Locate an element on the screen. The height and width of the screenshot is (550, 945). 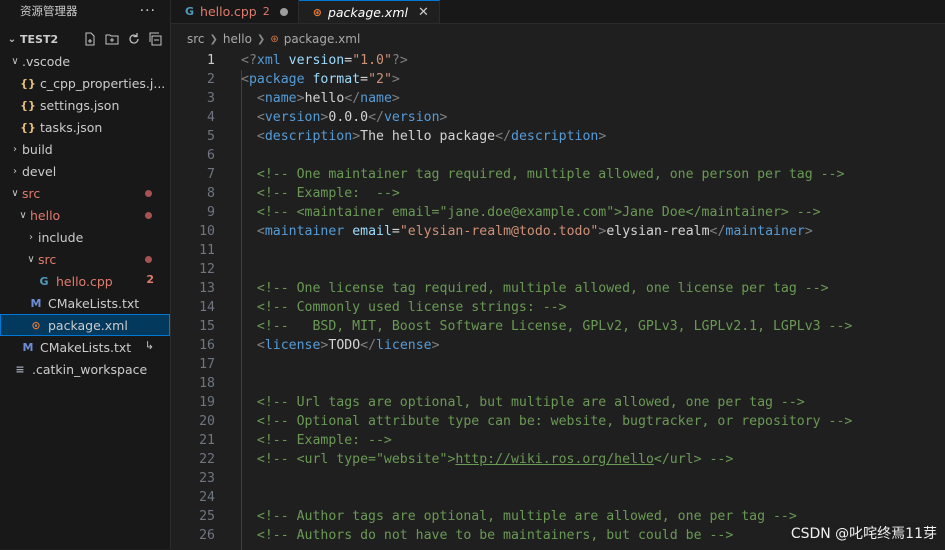
tree-item-label: settings.json is located at coordinates (80, 105).